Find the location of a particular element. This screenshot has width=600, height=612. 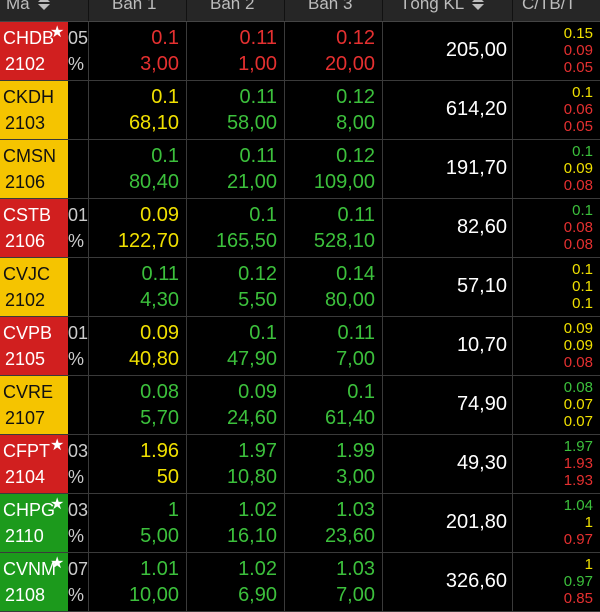

ceiling-price: 1.04 is located at coordinates (578, 505).